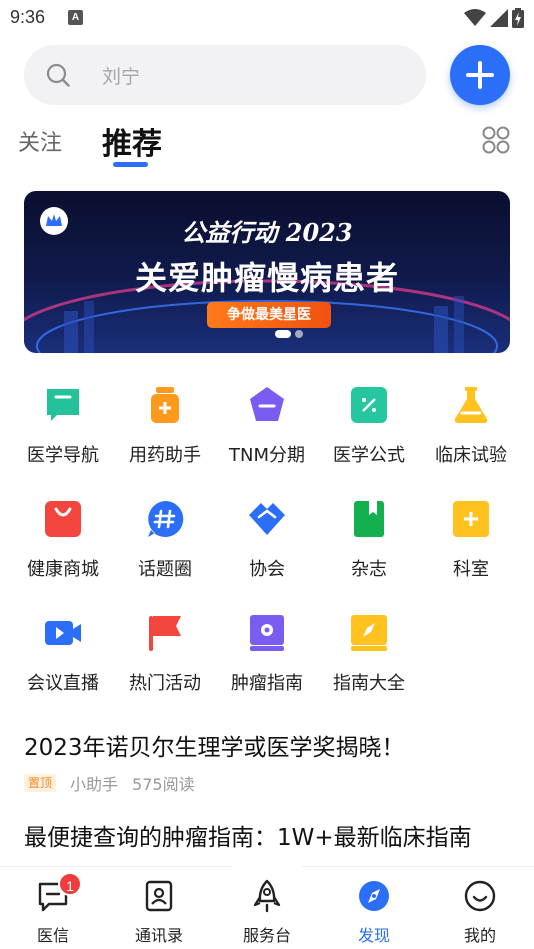 This screenshot has height=949, width=534. I want to click on plus-icon, so click(480, 75).